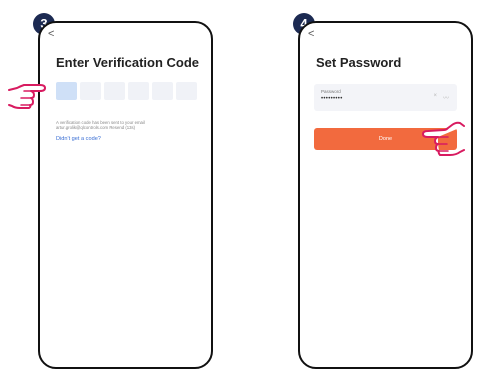 This screenshot has height=374, width=477. I want to click on password-label: Password, so click(331, 91).